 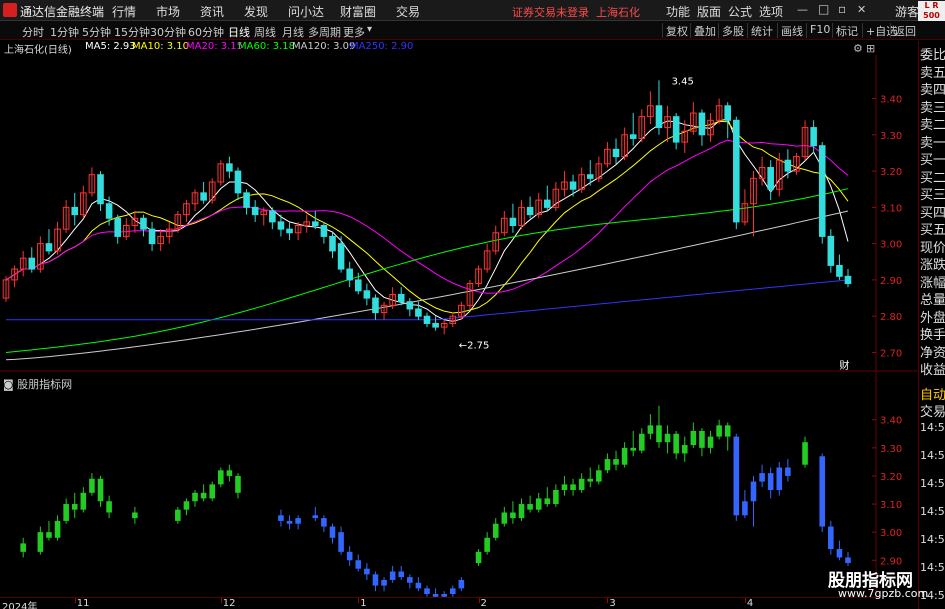 I want to click on finance-marker: 财, so click(x=844, y=365).